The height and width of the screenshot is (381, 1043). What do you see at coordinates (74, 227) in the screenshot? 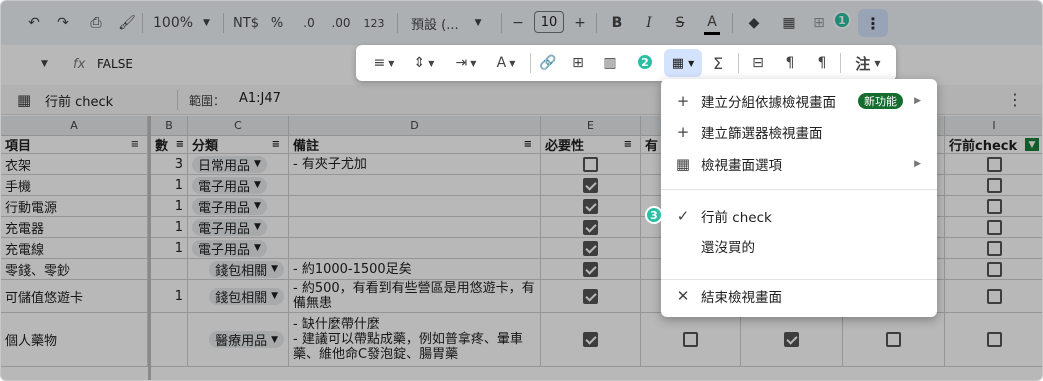
I see `cell-item: 充電器` at bounding box center [74, 227].